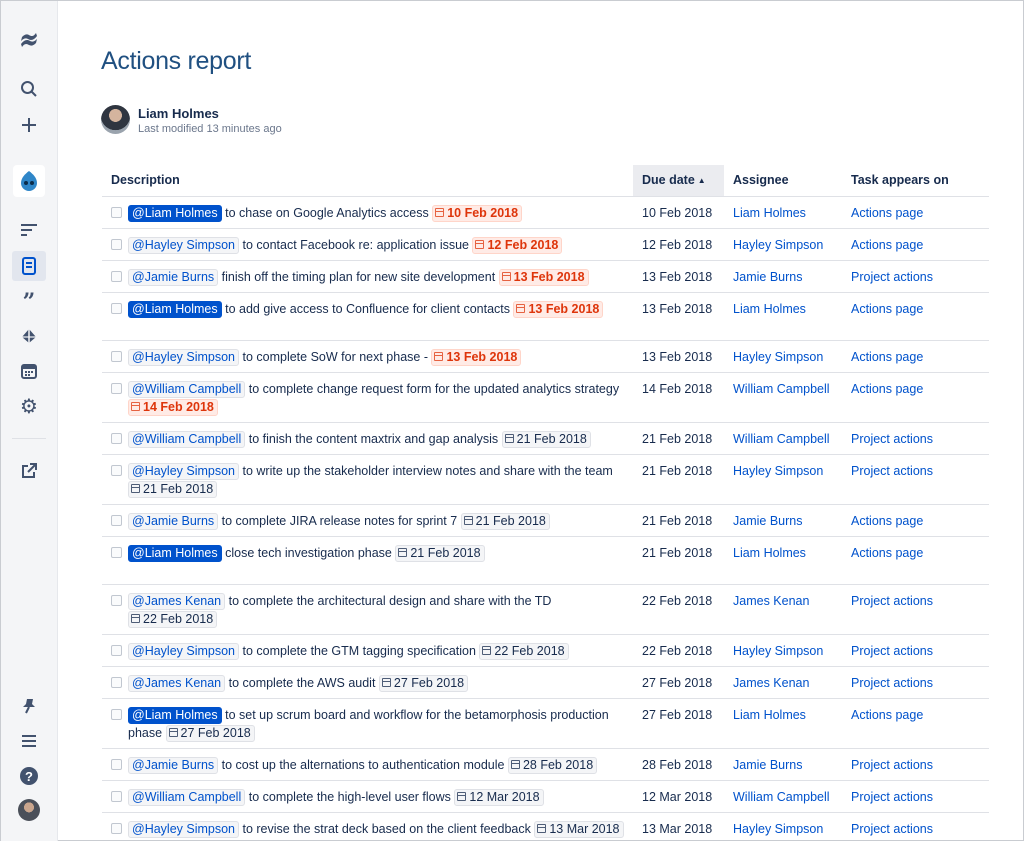  I want to click on date-lozenge: 28 Feb 2018, so click(552, 765).